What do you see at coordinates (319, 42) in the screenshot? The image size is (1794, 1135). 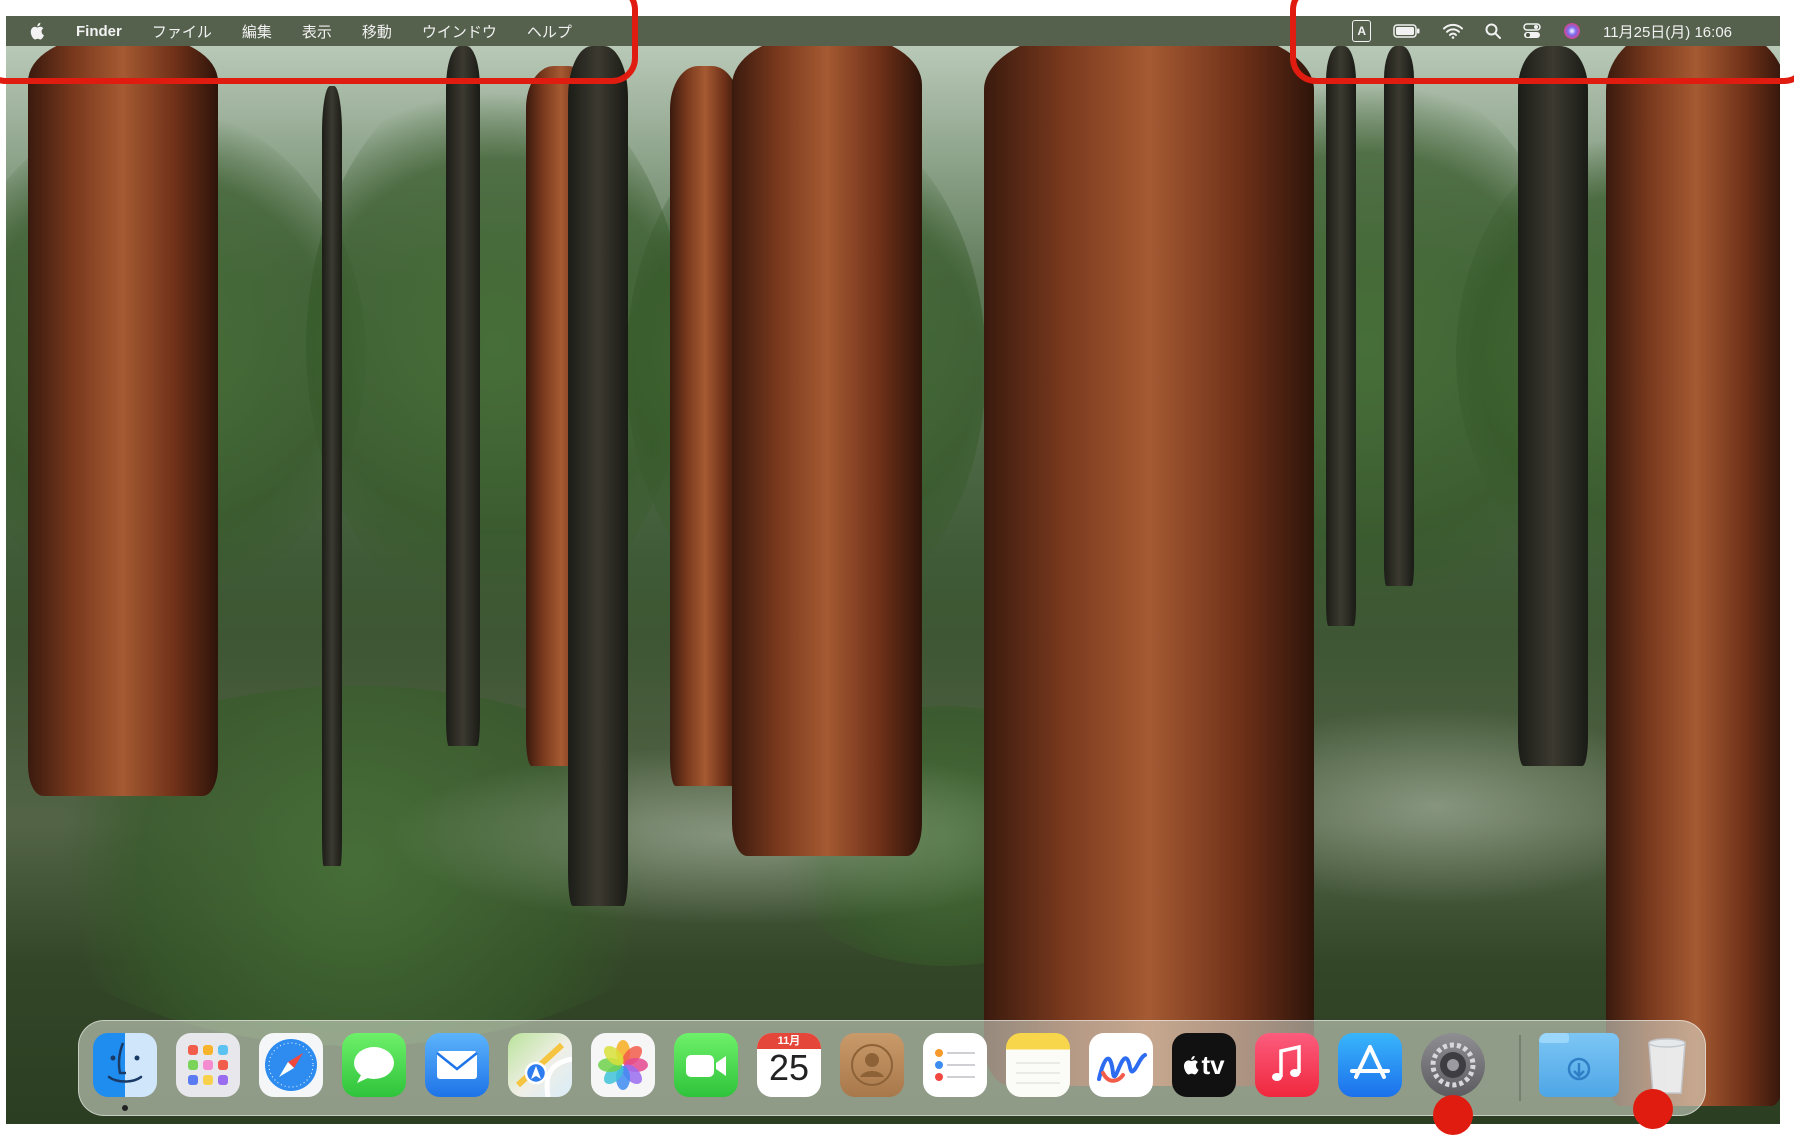 I see `annotation-menubar-left` at bounding box center [319, 42].